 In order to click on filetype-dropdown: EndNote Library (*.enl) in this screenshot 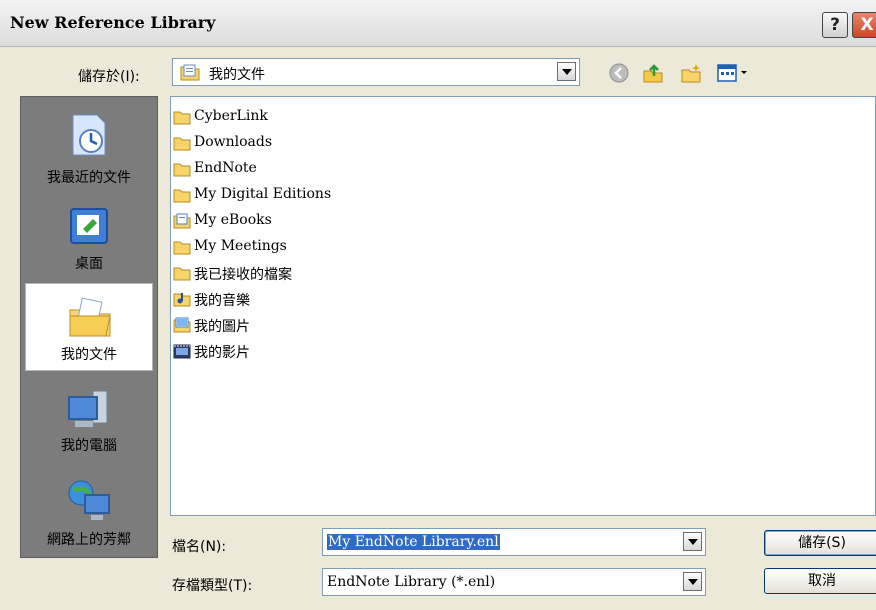, I will do `click(514, 582)`.